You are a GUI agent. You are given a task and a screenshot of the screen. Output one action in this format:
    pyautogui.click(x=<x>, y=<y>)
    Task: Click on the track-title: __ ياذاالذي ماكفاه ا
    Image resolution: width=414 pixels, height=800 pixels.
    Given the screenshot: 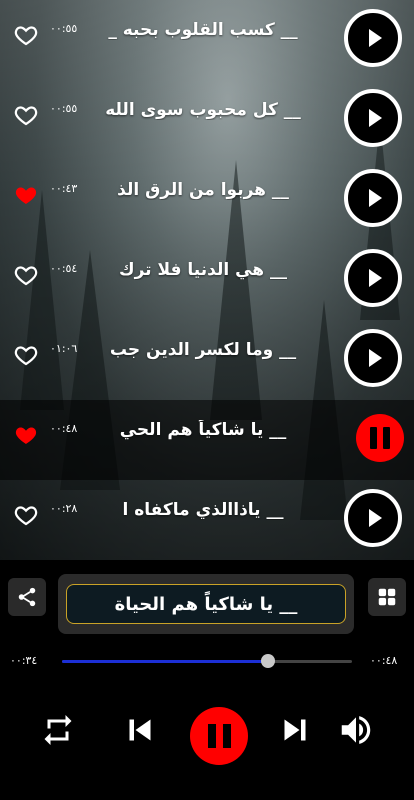 What is the action you would take?
    pyautogui.click(x=203, y=510)
    